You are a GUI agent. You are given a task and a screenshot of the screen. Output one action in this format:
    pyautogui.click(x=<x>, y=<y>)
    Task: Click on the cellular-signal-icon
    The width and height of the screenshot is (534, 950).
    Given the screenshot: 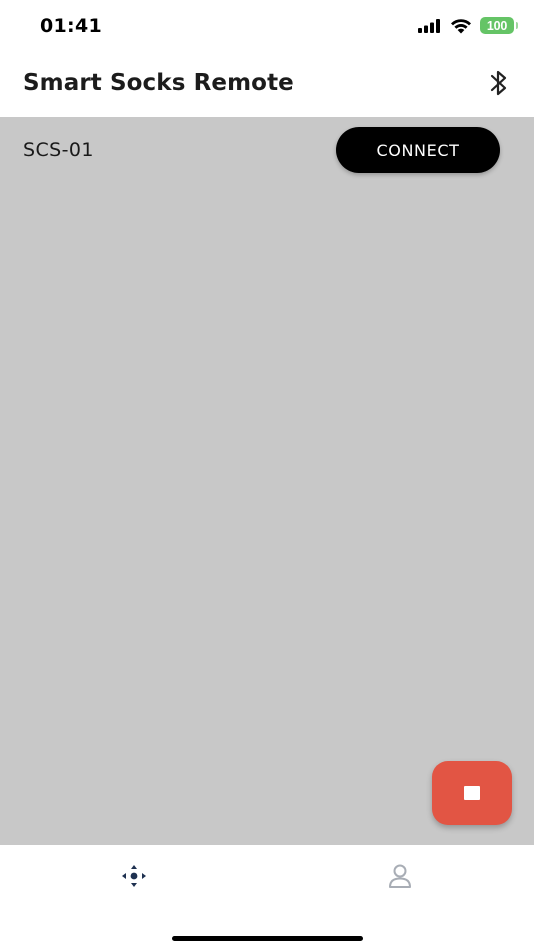 What is the action you would take?
    pyautogui.click(x=430, y=25)
    